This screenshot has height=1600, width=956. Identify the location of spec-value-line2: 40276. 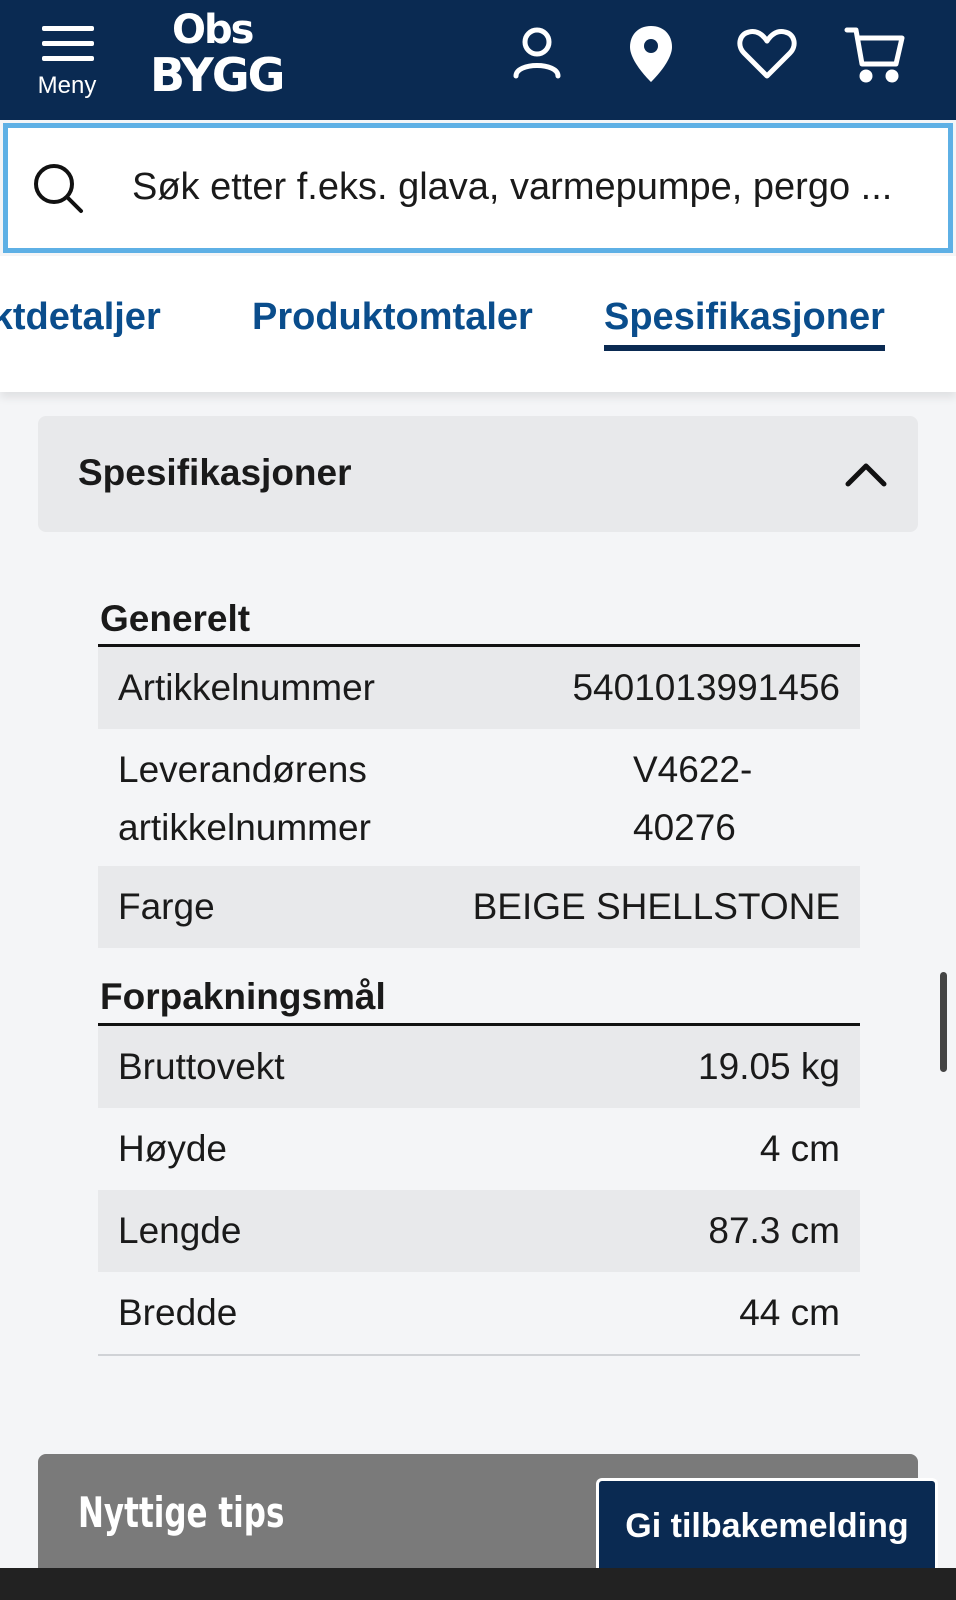
(684, 827).